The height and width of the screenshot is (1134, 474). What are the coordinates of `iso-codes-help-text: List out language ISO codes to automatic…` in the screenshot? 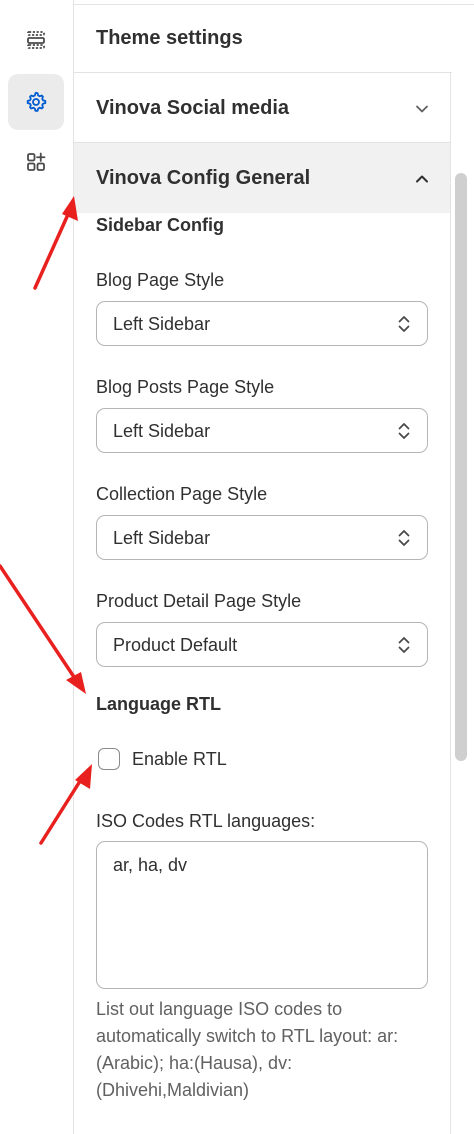 It's located at (247, 1049).